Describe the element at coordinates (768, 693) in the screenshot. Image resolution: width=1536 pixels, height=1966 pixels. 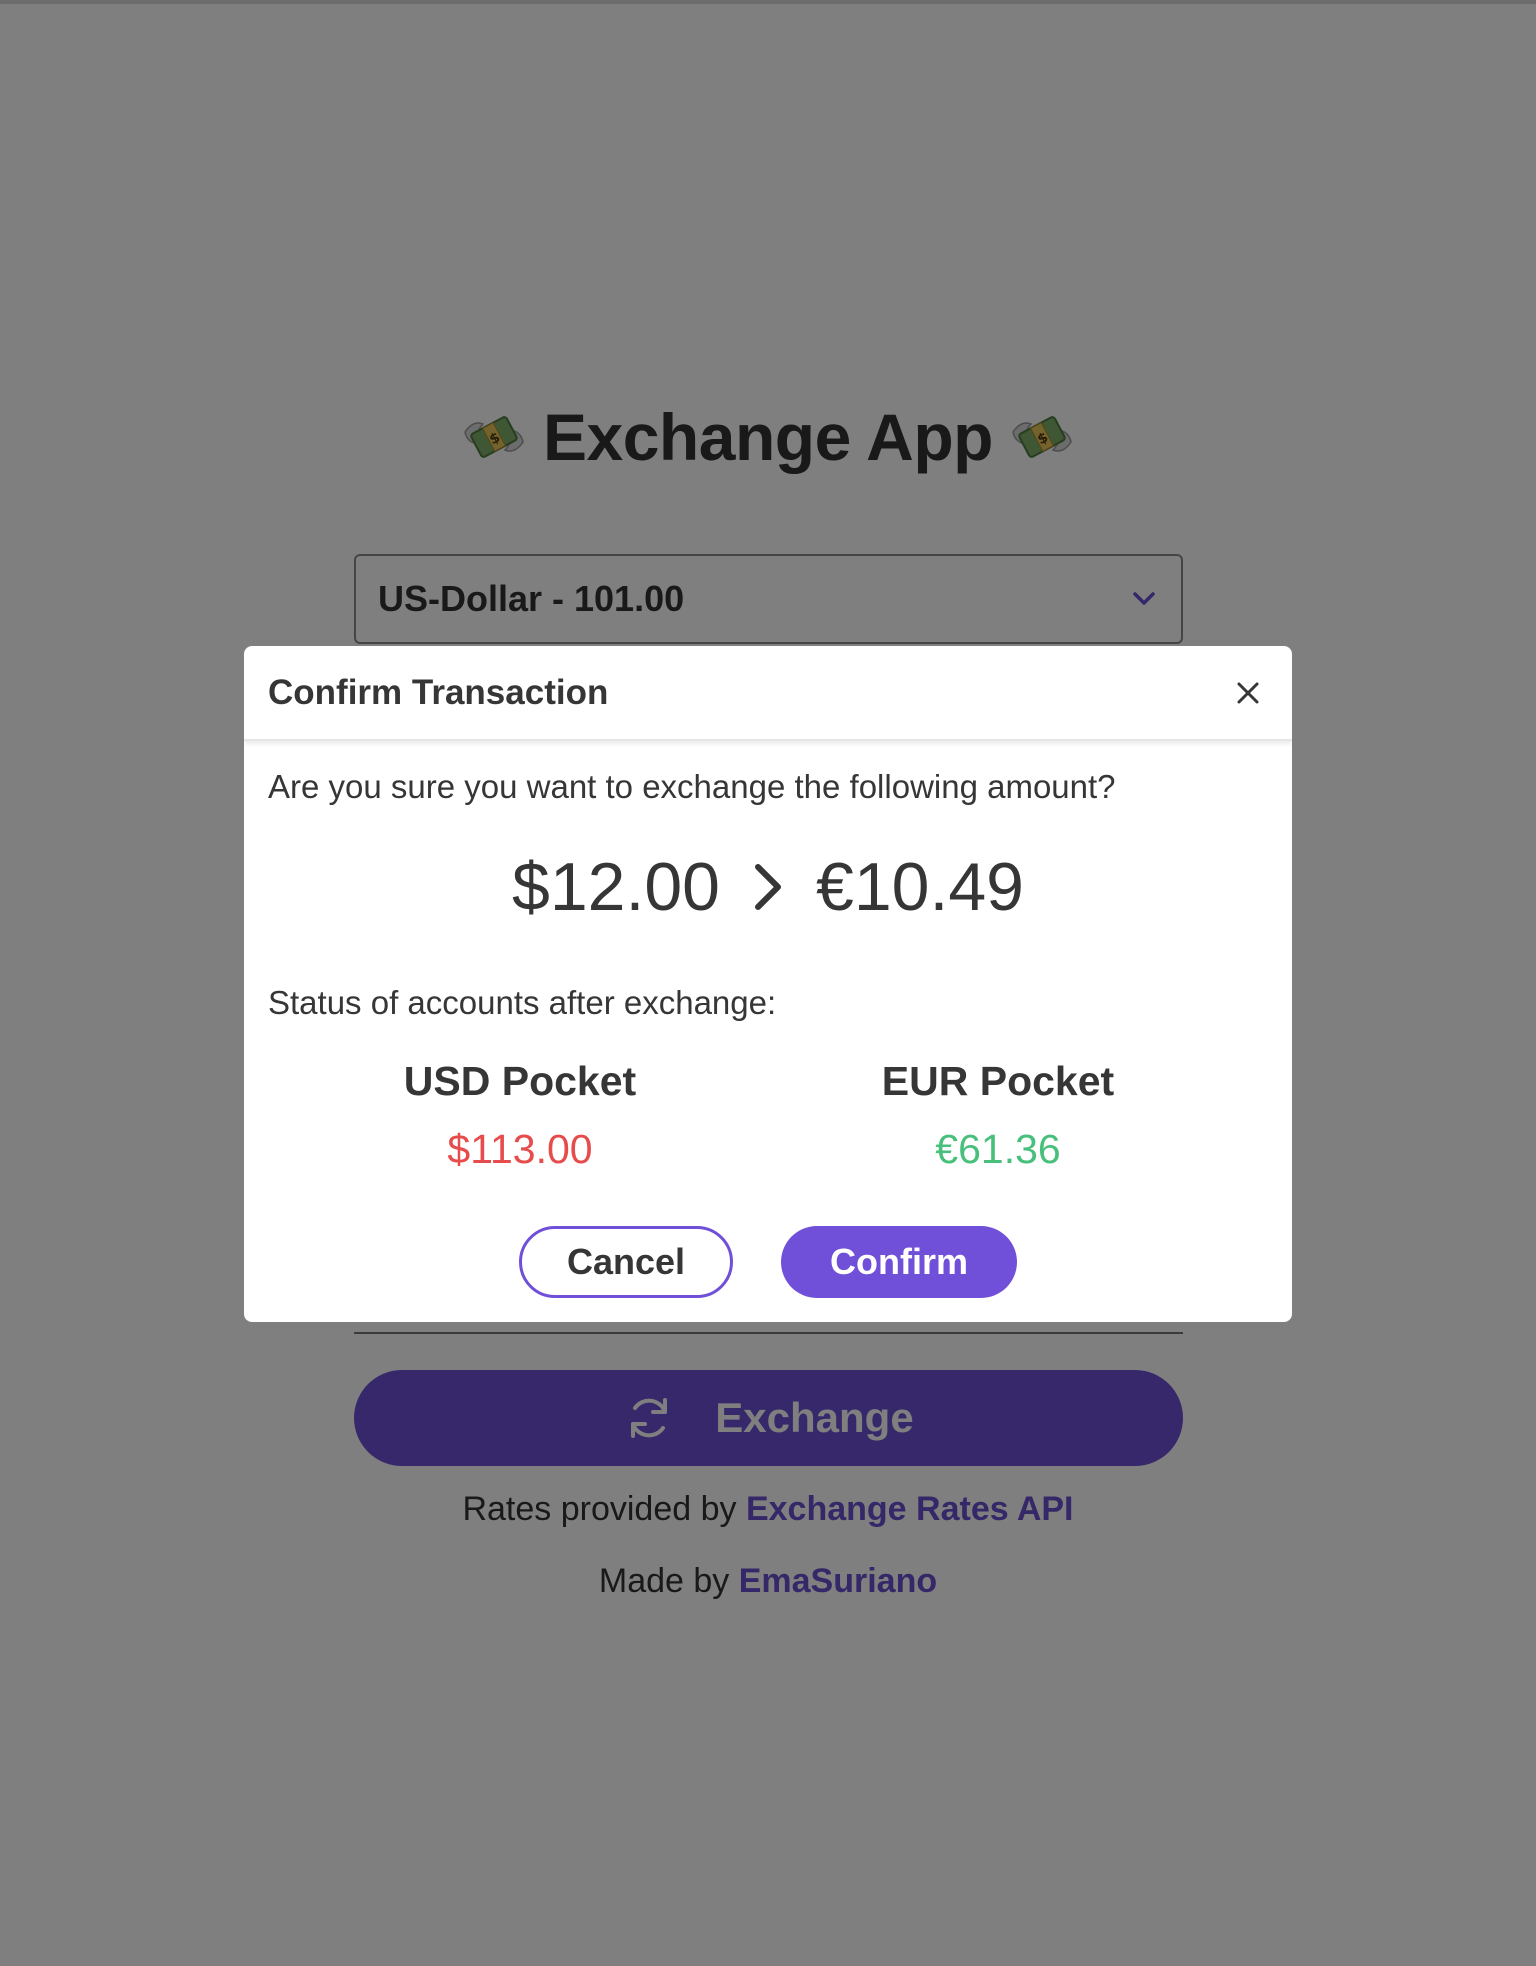
I see `modal-header: Confirm Transaction` at that location.